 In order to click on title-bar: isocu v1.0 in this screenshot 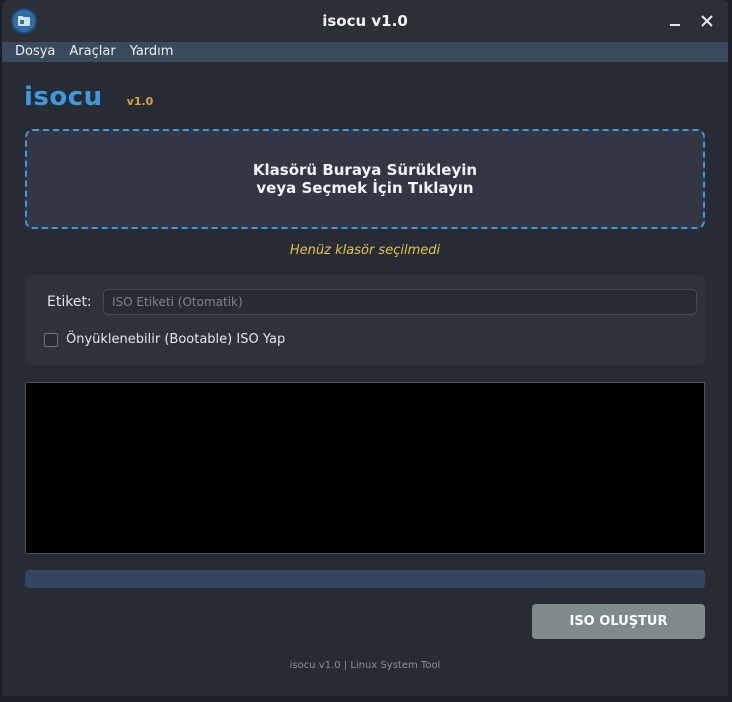, I will do `click(365, 21)`.